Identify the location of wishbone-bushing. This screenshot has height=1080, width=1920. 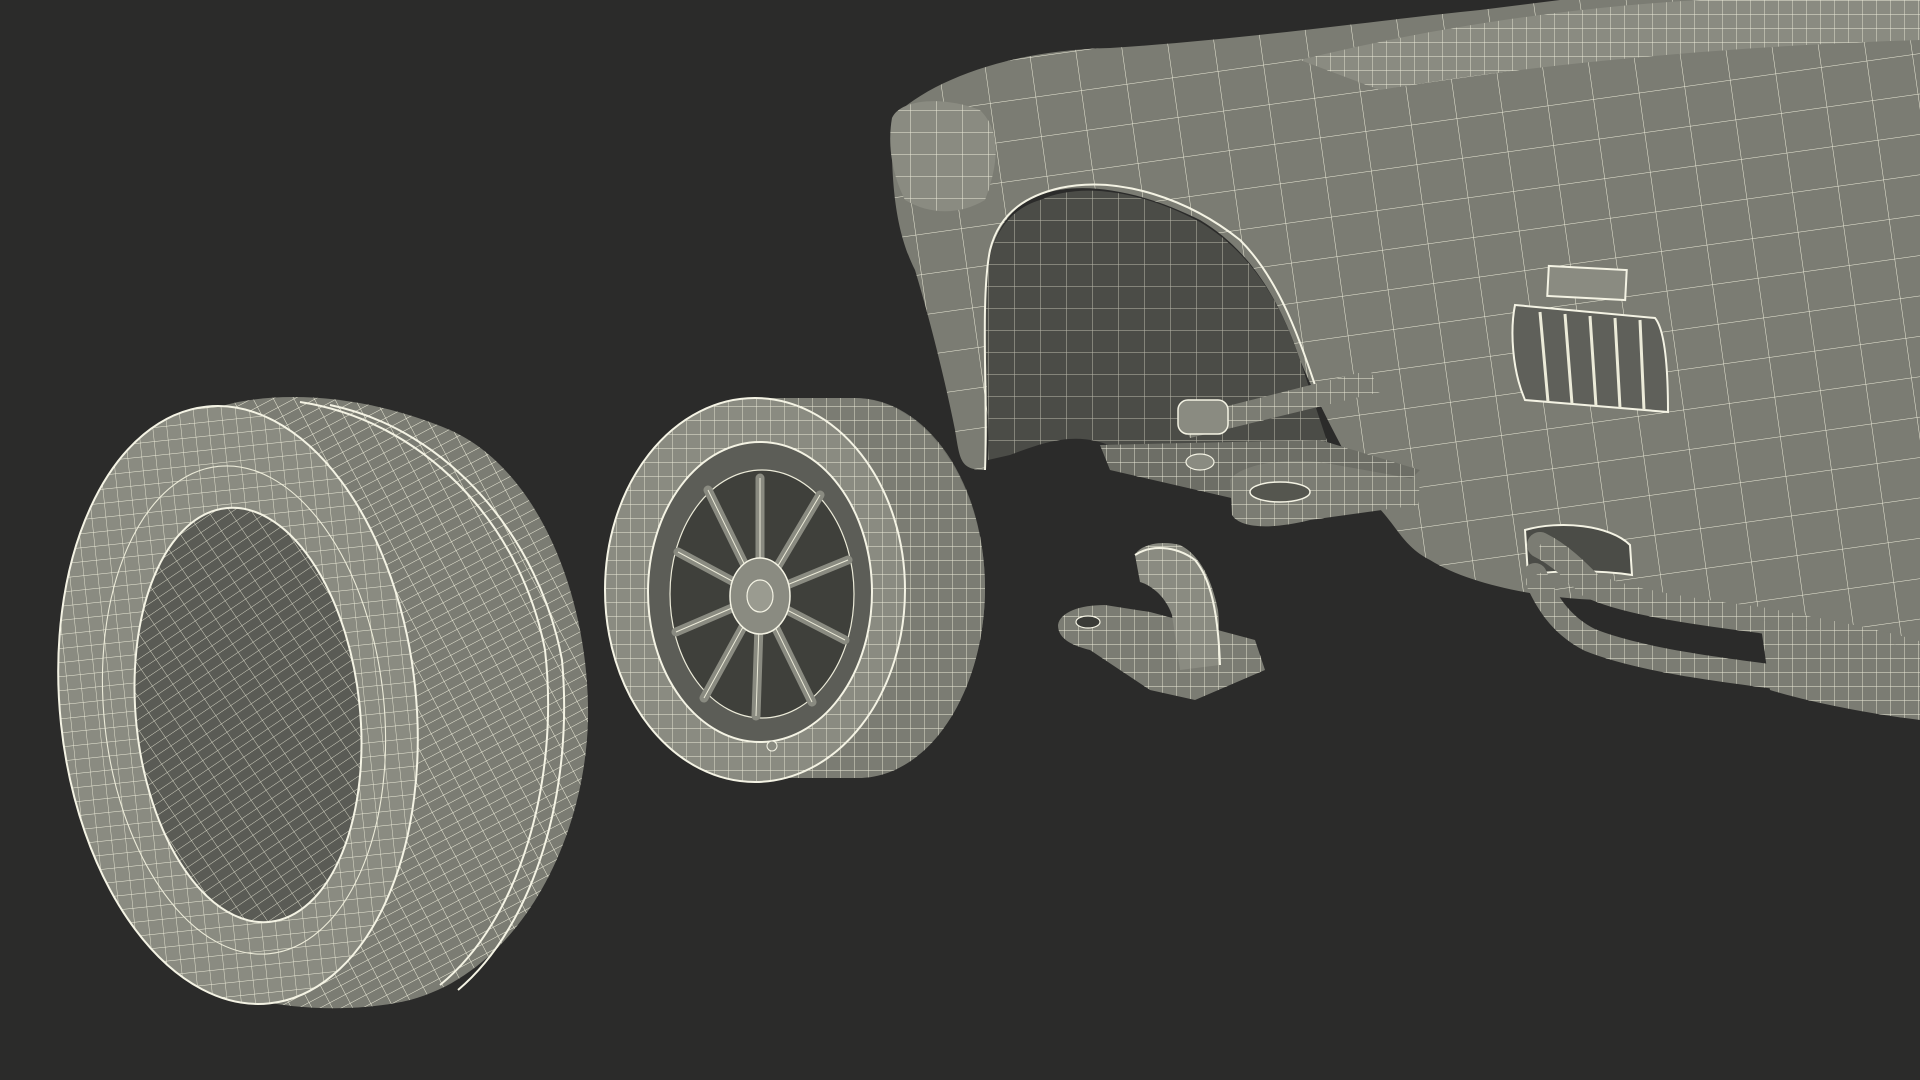
(1280, 492).